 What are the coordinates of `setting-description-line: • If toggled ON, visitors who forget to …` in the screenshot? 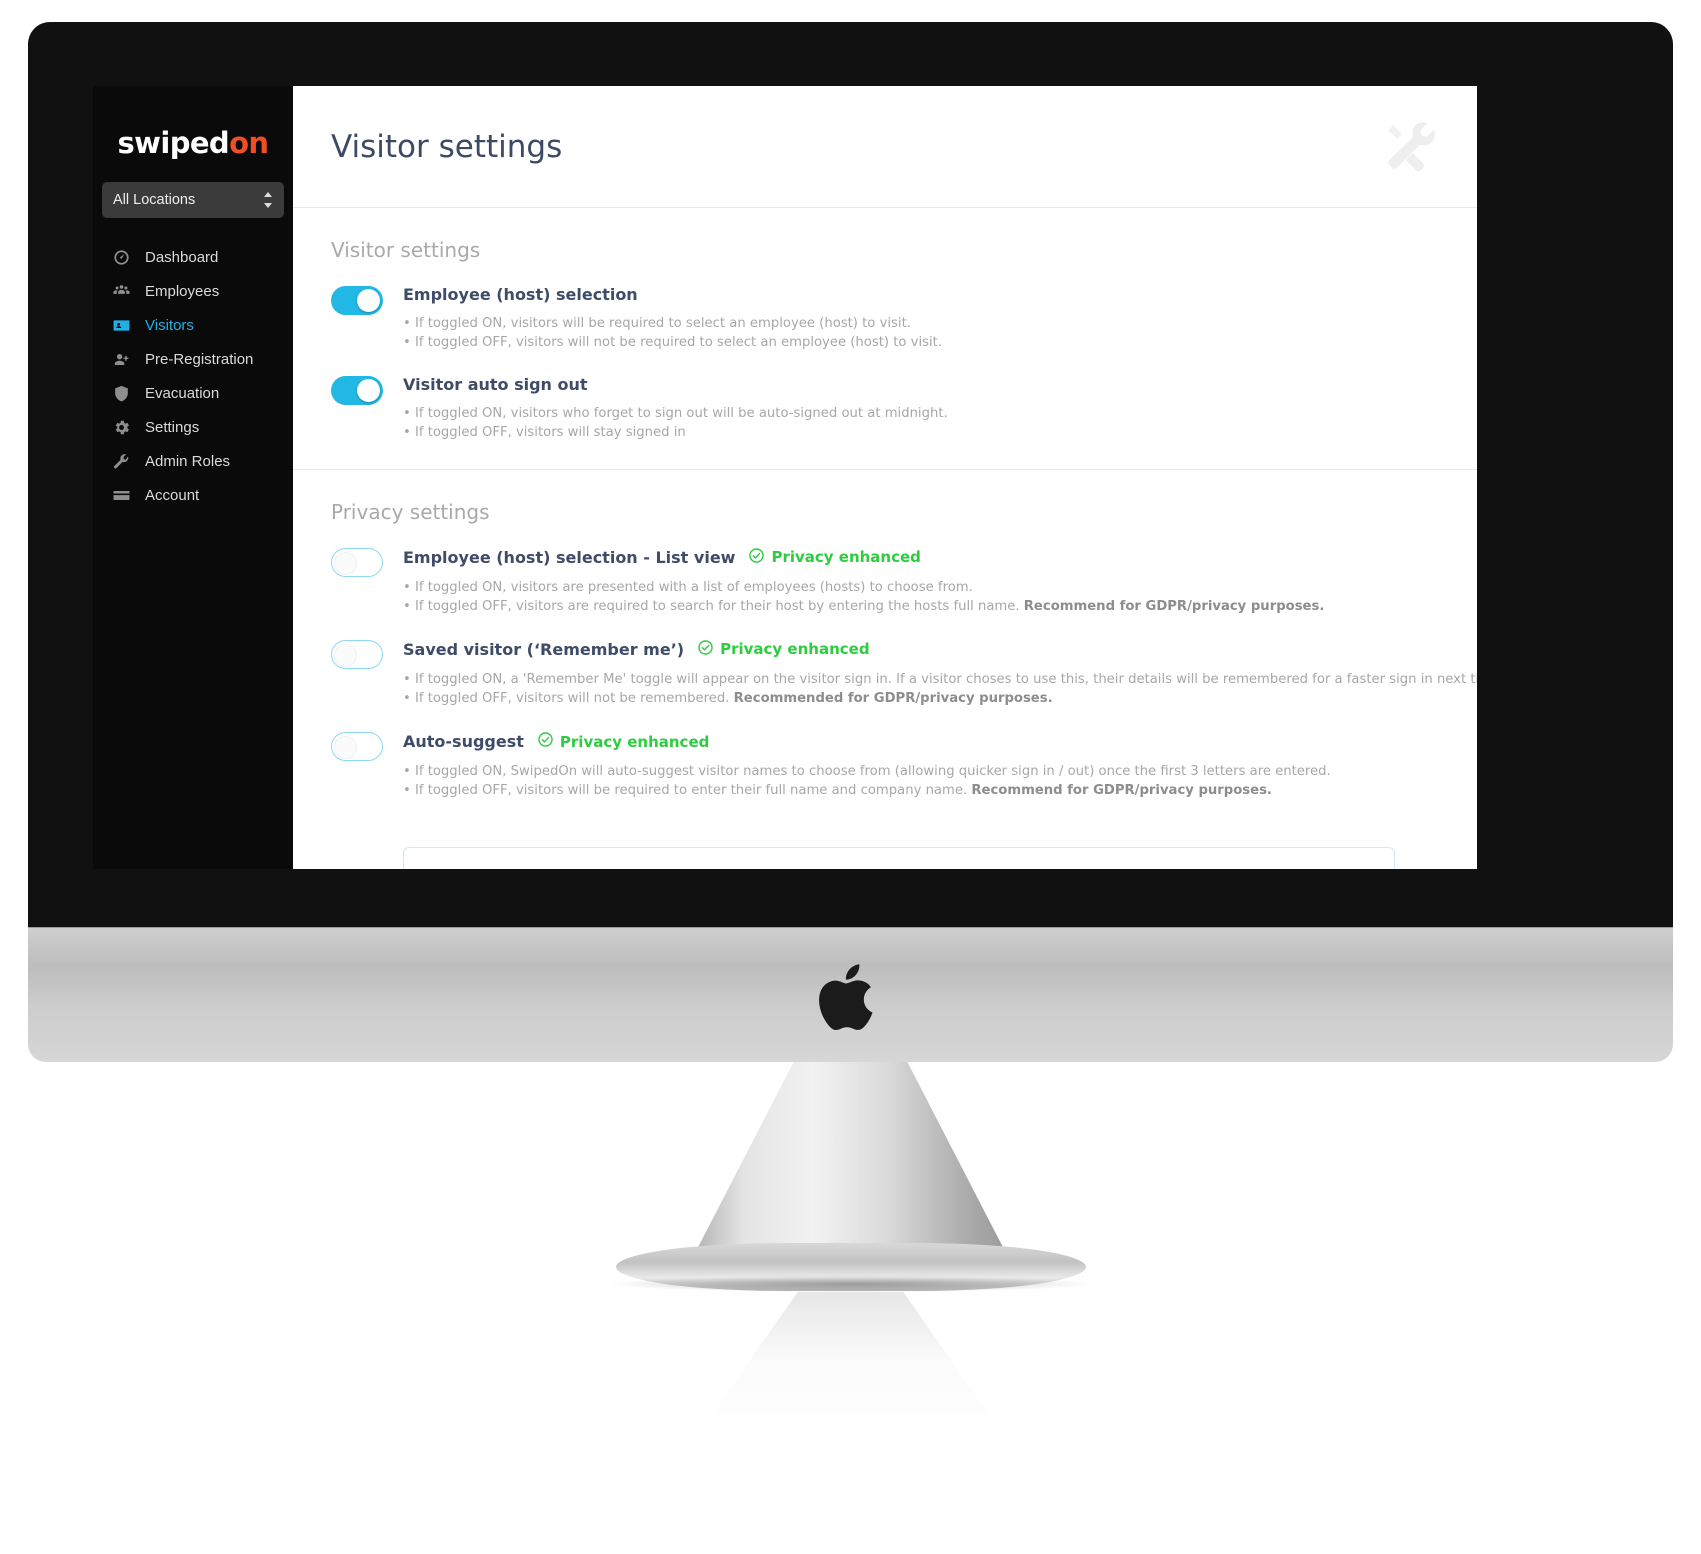 It's located at (921, 413).